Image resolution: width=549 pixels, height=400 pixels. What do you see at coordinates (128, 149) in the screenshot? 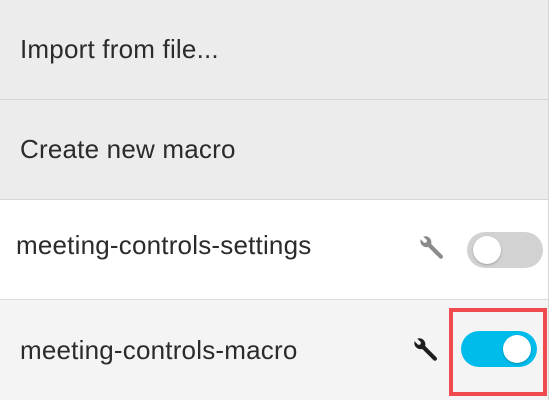
I see `create-new-macro-label: Create new macro` at bounding box center [128, 149].